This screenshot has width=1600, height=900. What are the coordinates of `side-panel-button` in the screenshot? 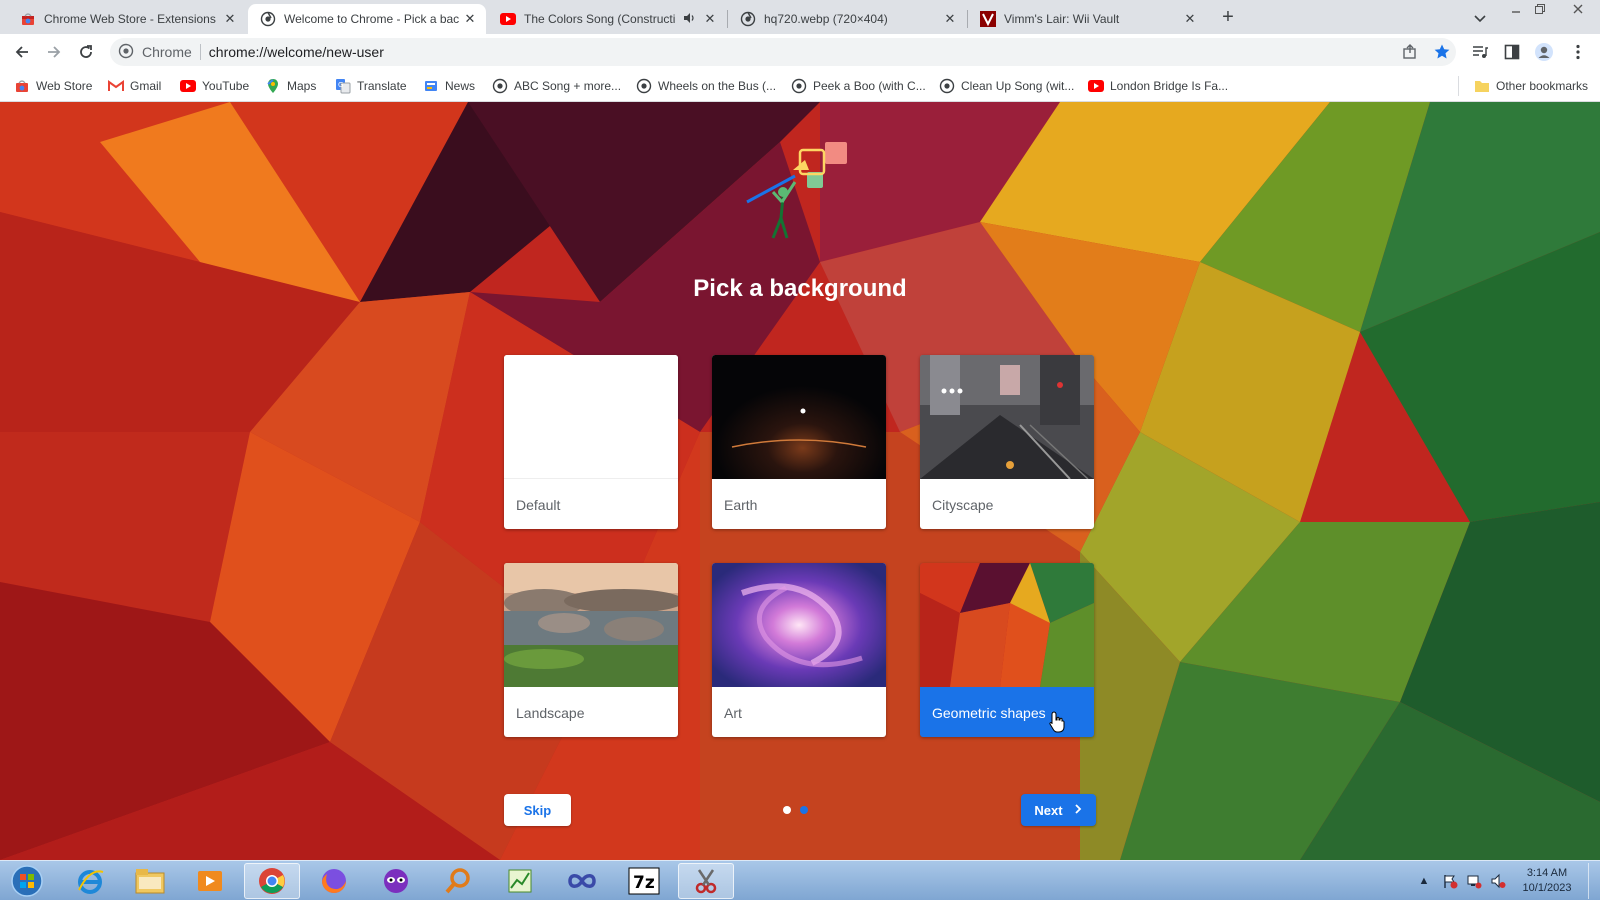 It's located at (1512, 52).